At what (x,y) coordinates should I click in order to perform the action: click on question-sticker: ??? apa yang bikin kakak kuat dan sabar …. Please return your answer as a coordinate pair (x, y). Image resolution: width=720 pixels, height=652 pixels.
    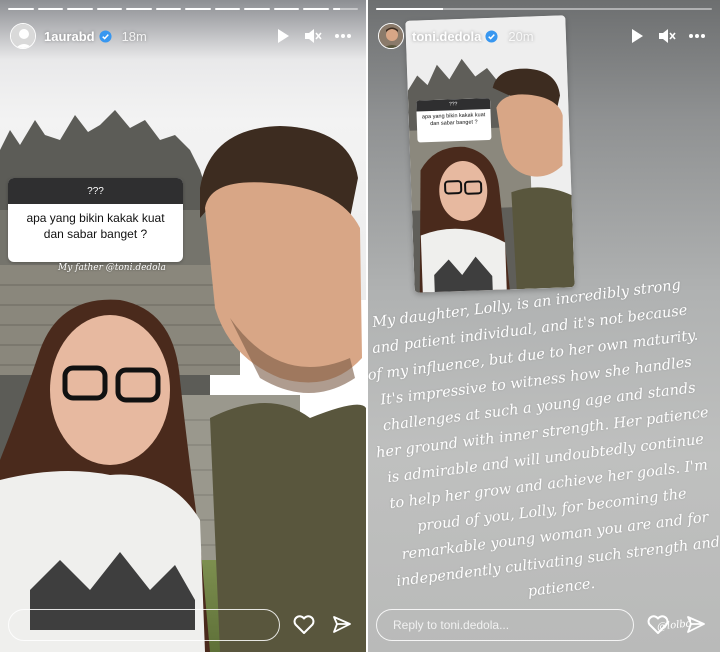
    Looking at the image, I should click on (95, 220).